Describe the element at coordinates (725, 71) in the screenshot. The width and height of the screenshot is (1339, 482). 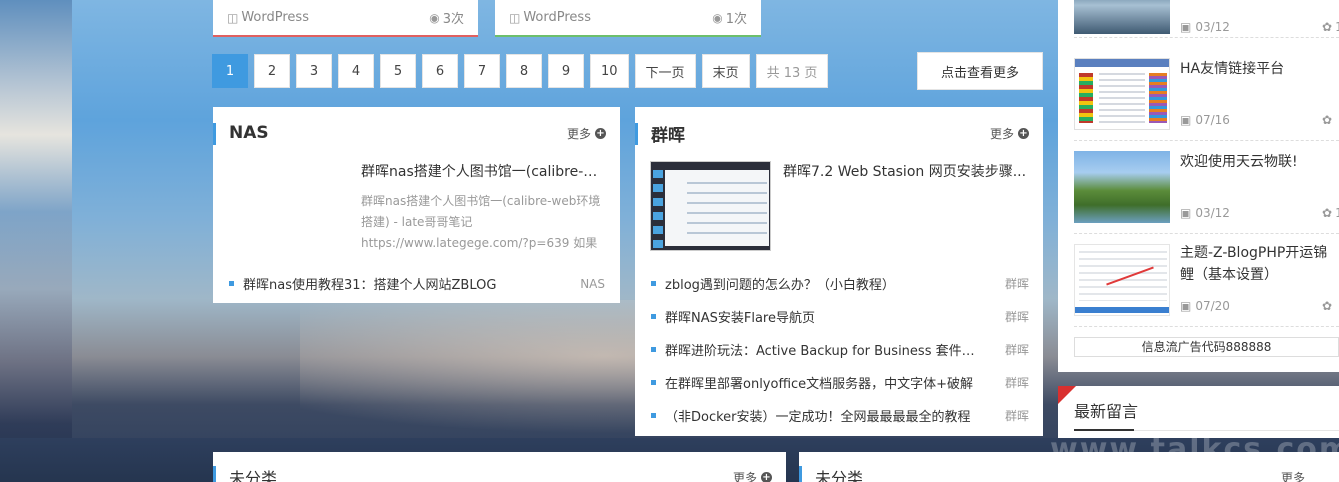
I see `last-page-button: 末页` at that location.